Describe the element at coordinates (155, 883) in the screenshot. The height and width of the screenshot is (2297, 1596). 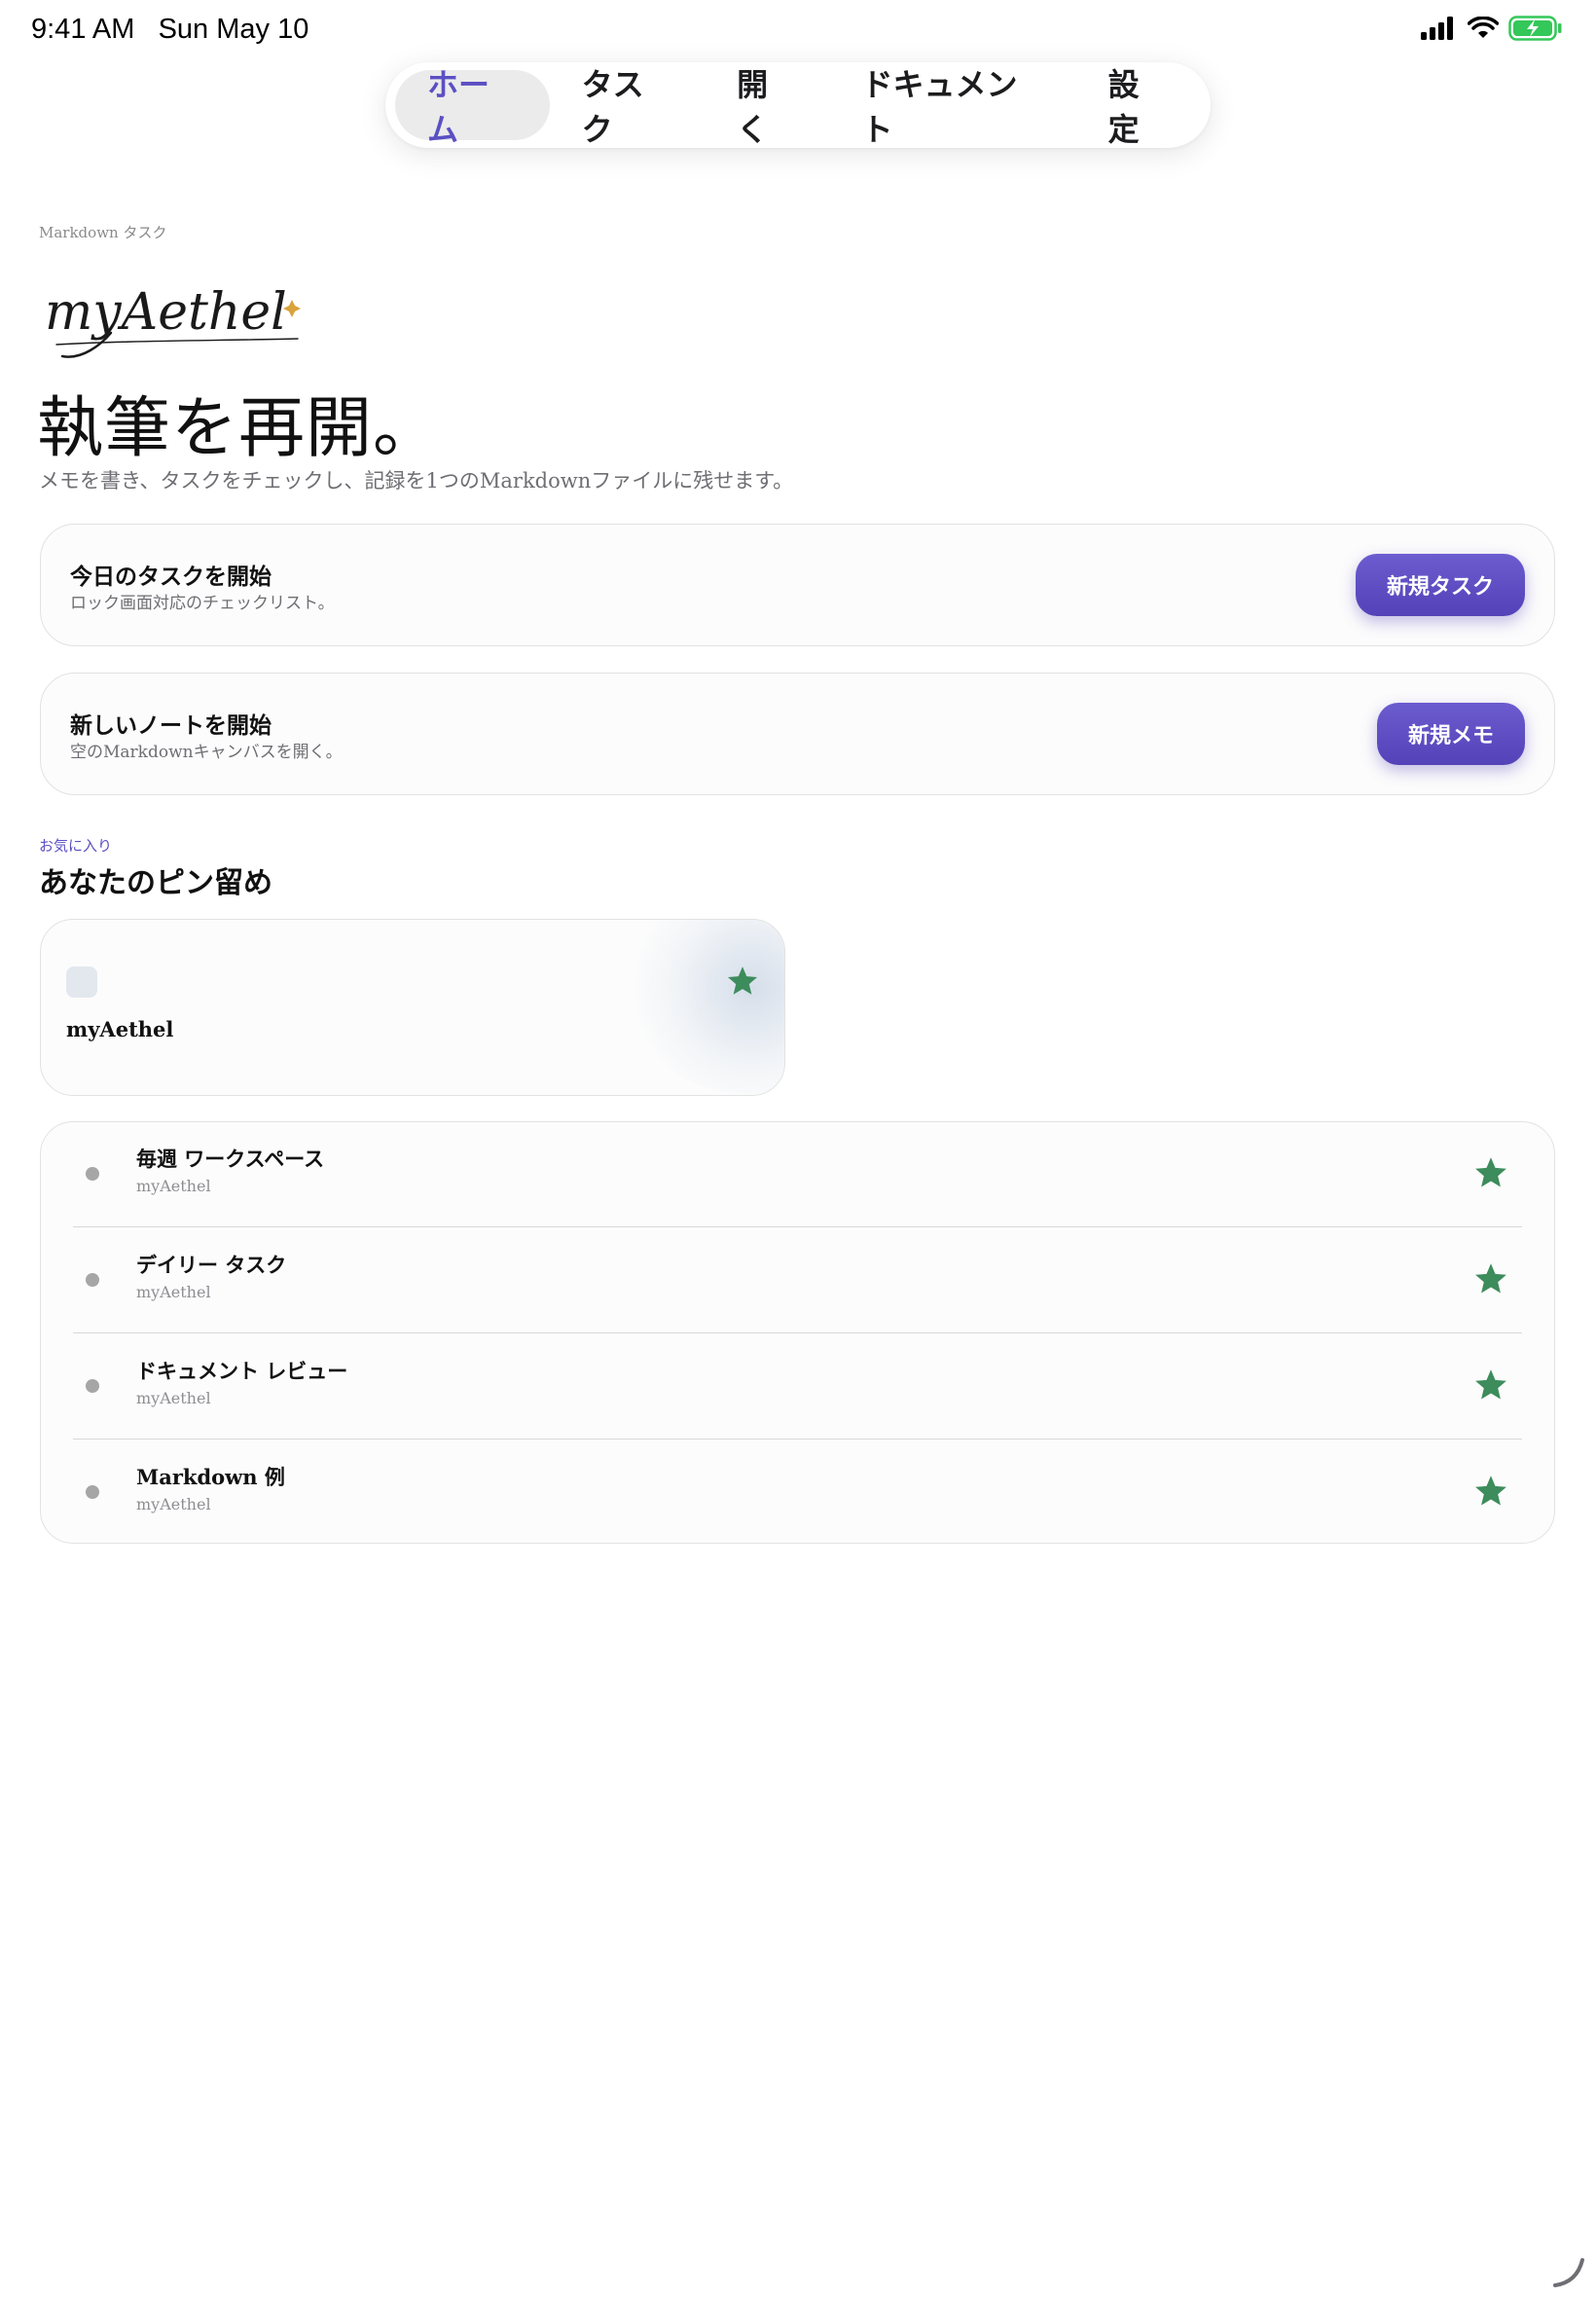
I see `pinned-section-title: あなたのピン留め` at that location.